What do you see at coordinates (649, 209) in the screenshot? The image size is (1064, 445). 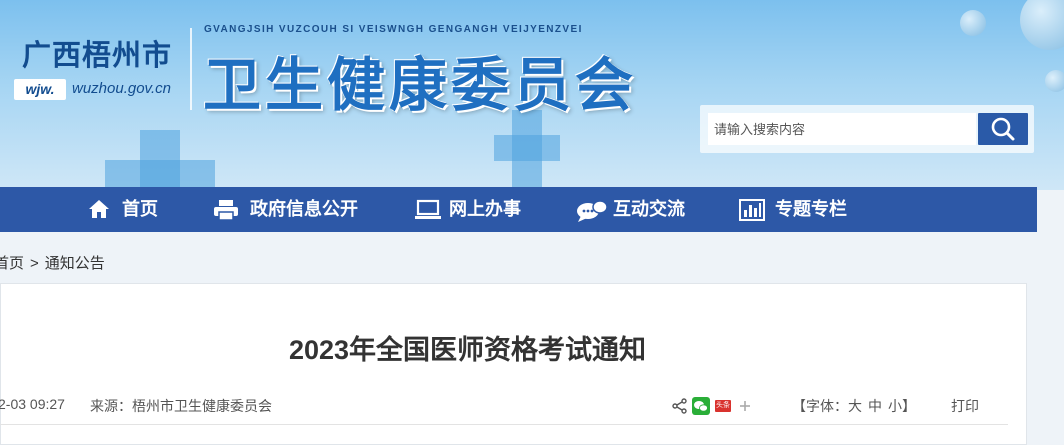 I see `nav-label: 互动交流` at bounding box center [649, 209].